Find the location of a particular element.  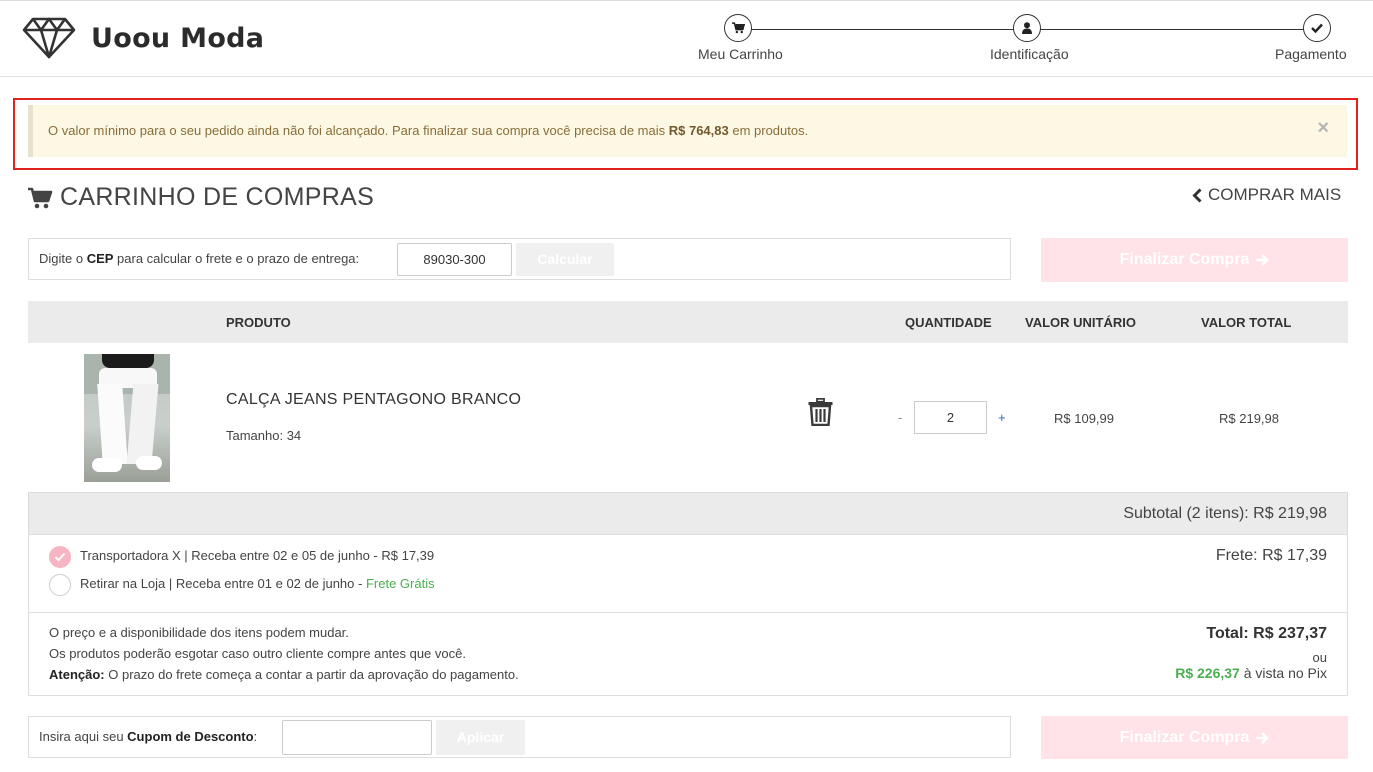

brand-name: Uoou Moda is located at coordinates (178, 38).